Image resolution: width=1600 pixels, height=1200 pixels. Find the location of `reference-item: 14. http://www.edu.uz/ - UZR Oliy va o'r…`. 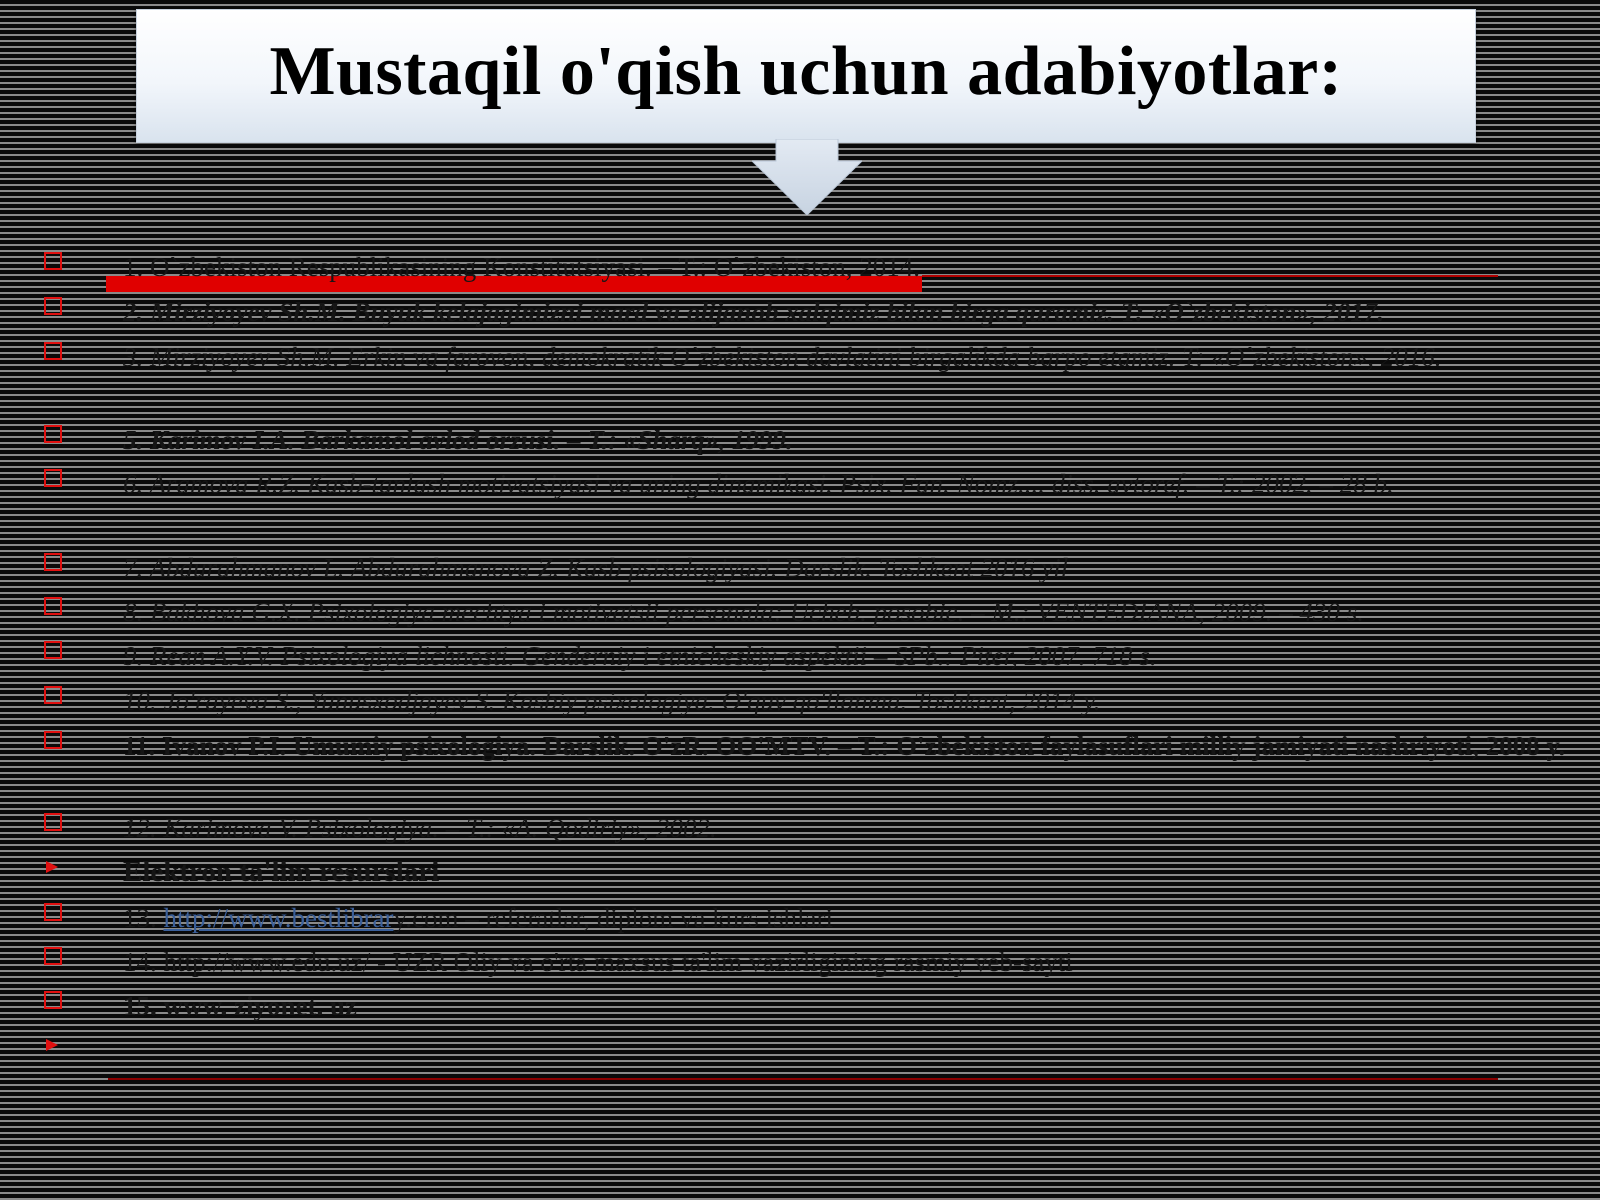

reference-item: 14. http://www.edu.uz/ - UZR Oliy va o'r… is located at coordinates (598, 962).